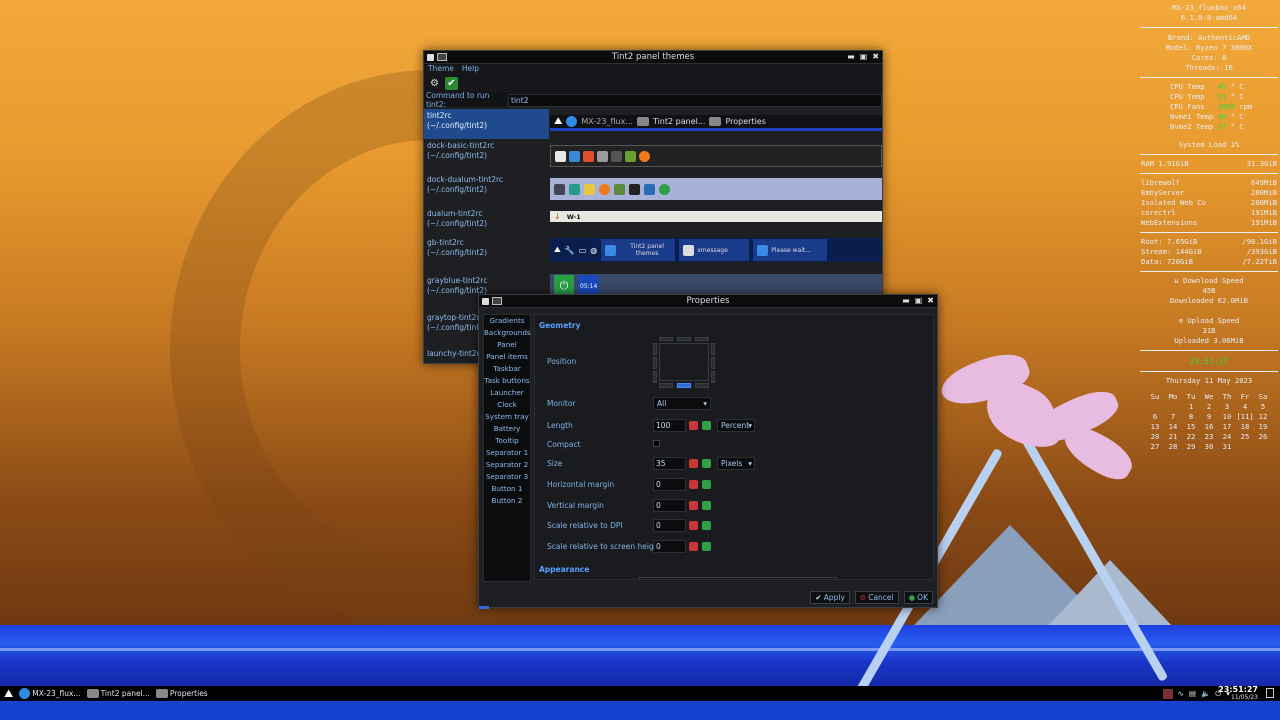 This screenshot has height=720, width=1280. Describe the element at coordinates (653, 190) in the screenshot. I see `theme-row: dock-dualum-tint2rc (~/.config/tint2)` at that location.